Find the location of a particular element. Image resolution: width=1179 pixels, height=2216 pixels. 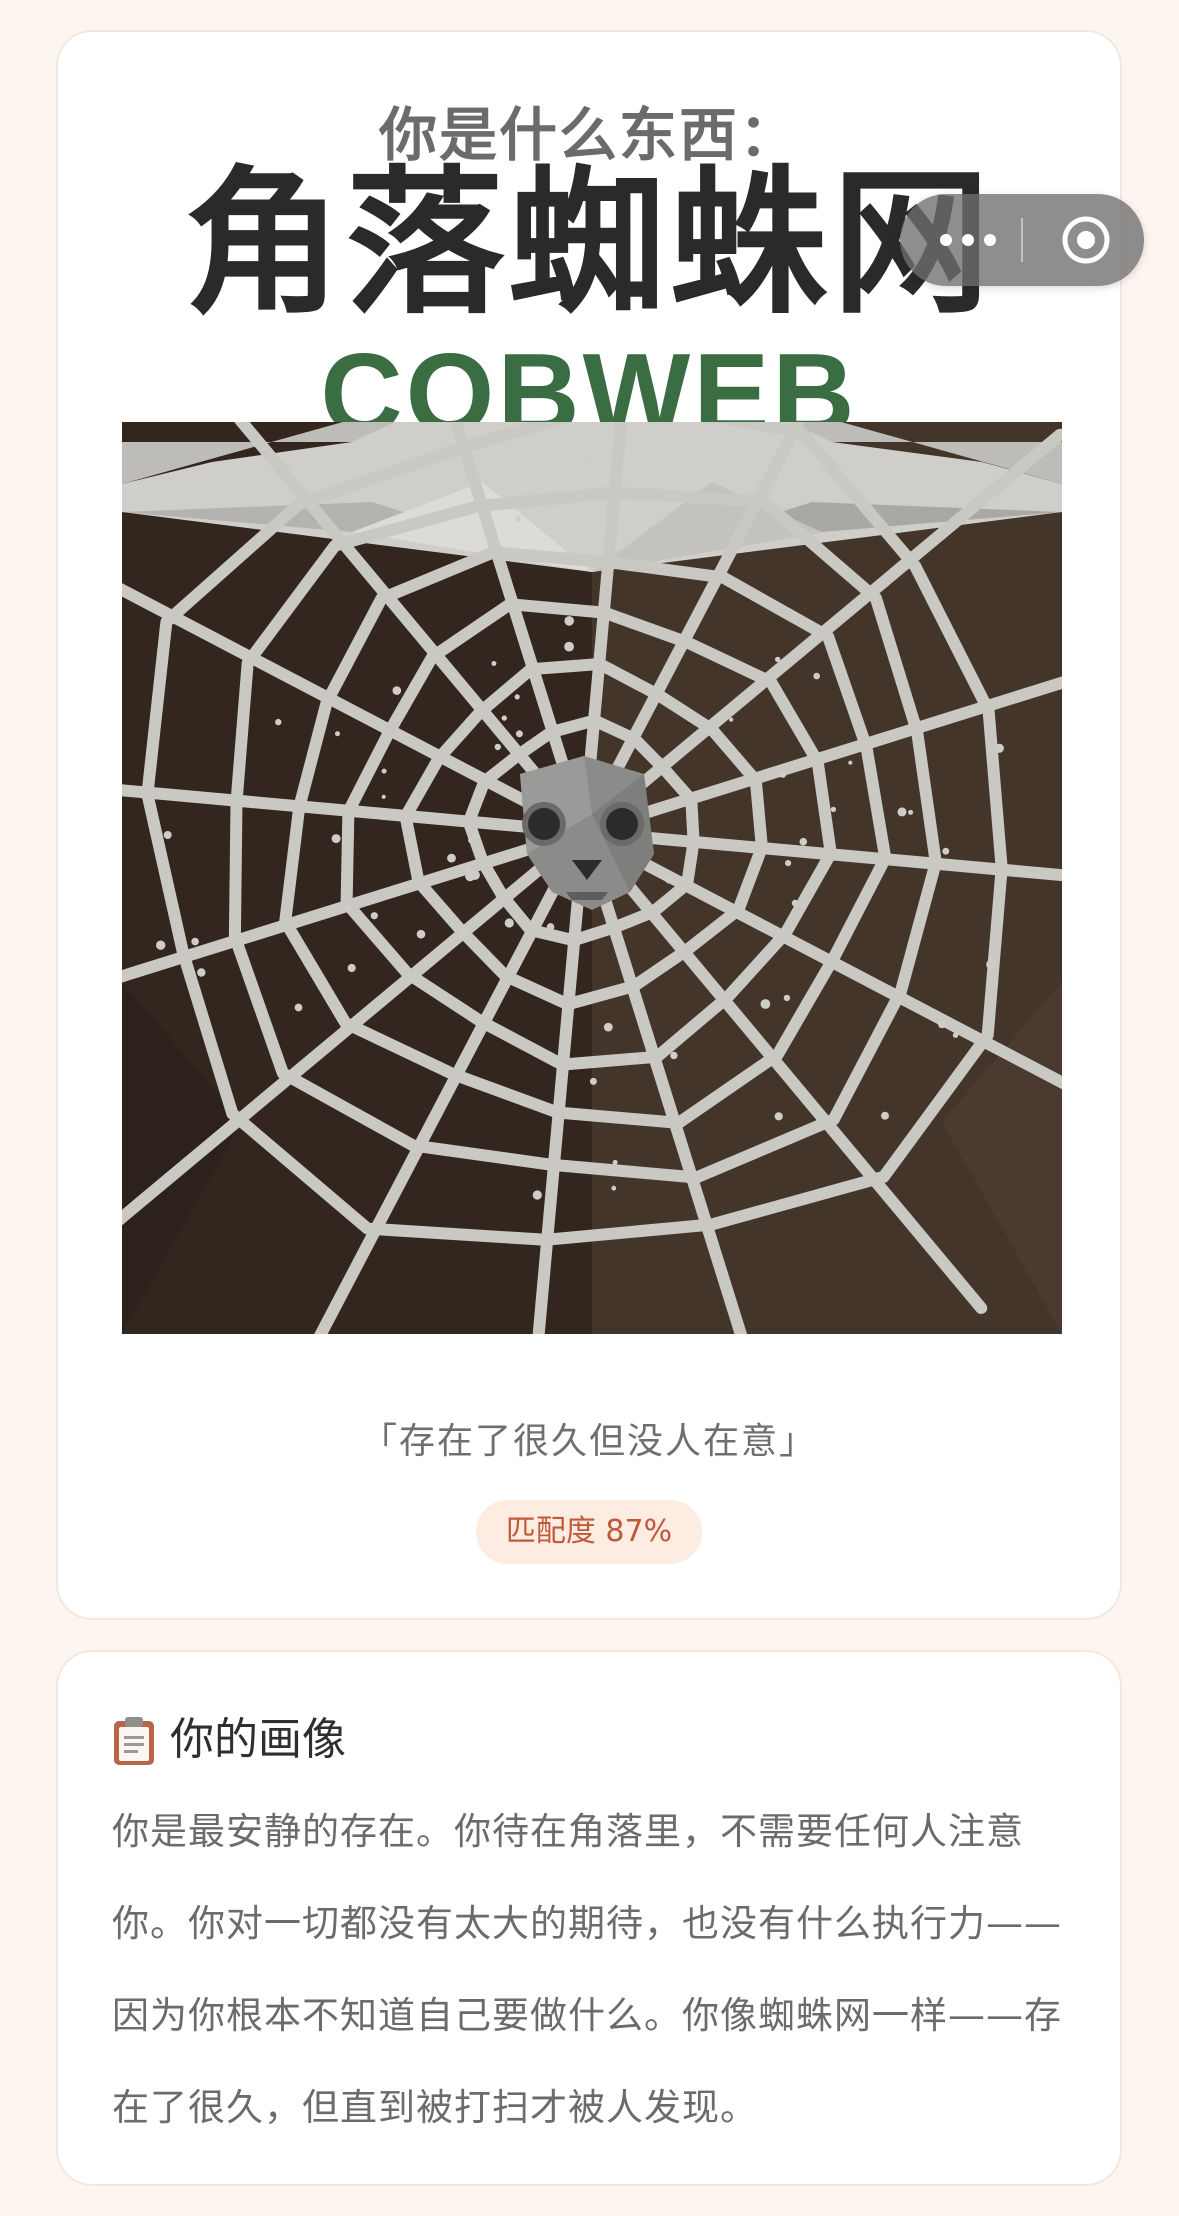

match-badge: 匹配度 87% is located at coordinates (589, 1532).